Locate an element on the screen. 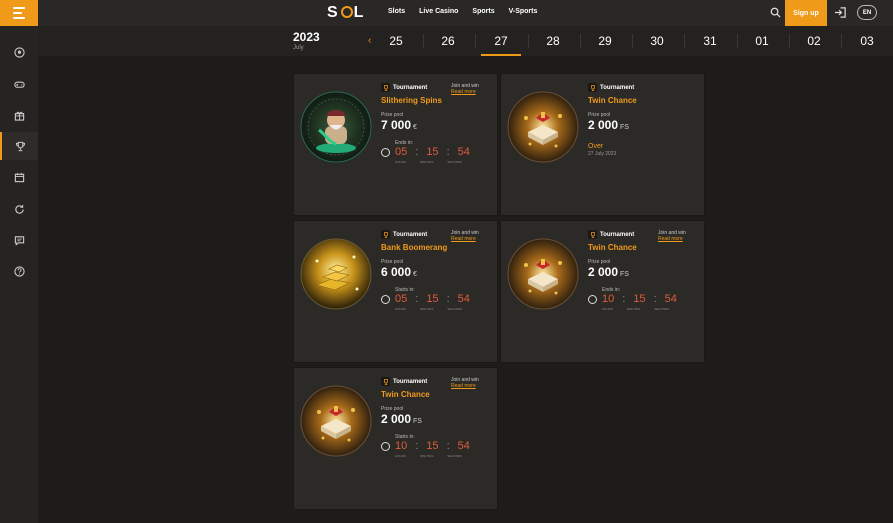  sidebar-item-calendar is located at coordinates (19, 177).